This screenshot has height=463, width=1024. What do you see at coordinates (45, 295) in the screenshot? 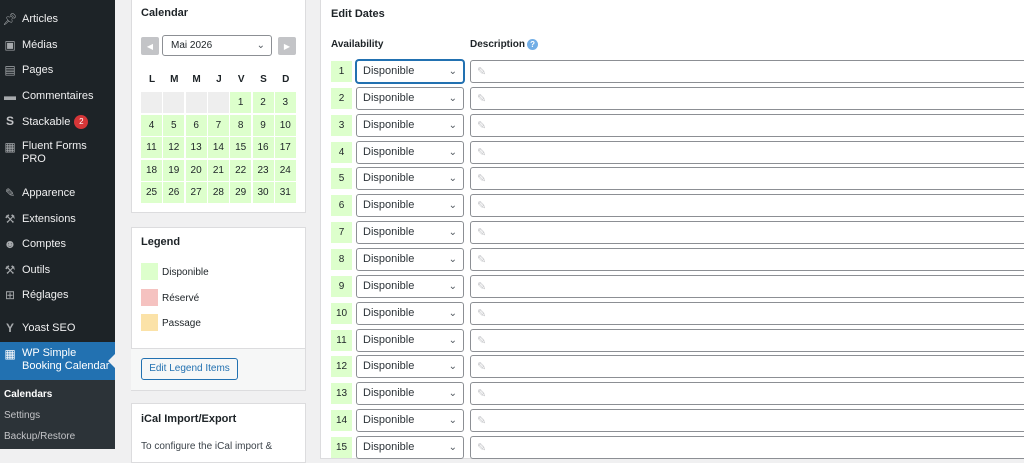
I see `sidebar-item-label: Réglages` at bounding box center [45, 295].